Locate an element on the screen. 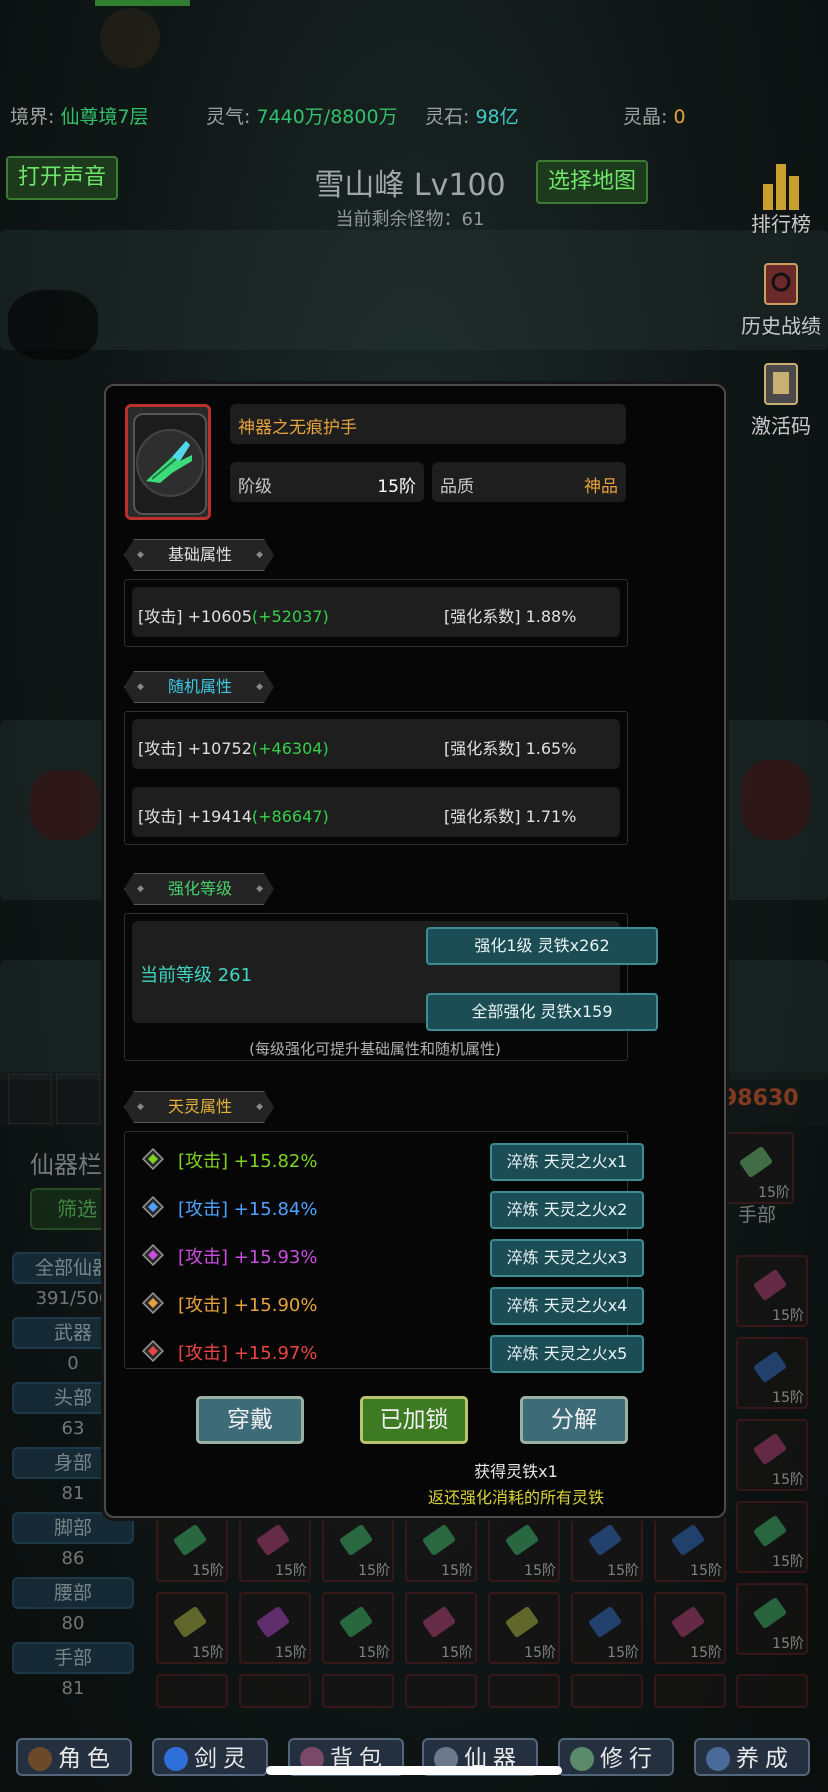  wear-button: 穿戴 is located at coordinates (250, 1420).